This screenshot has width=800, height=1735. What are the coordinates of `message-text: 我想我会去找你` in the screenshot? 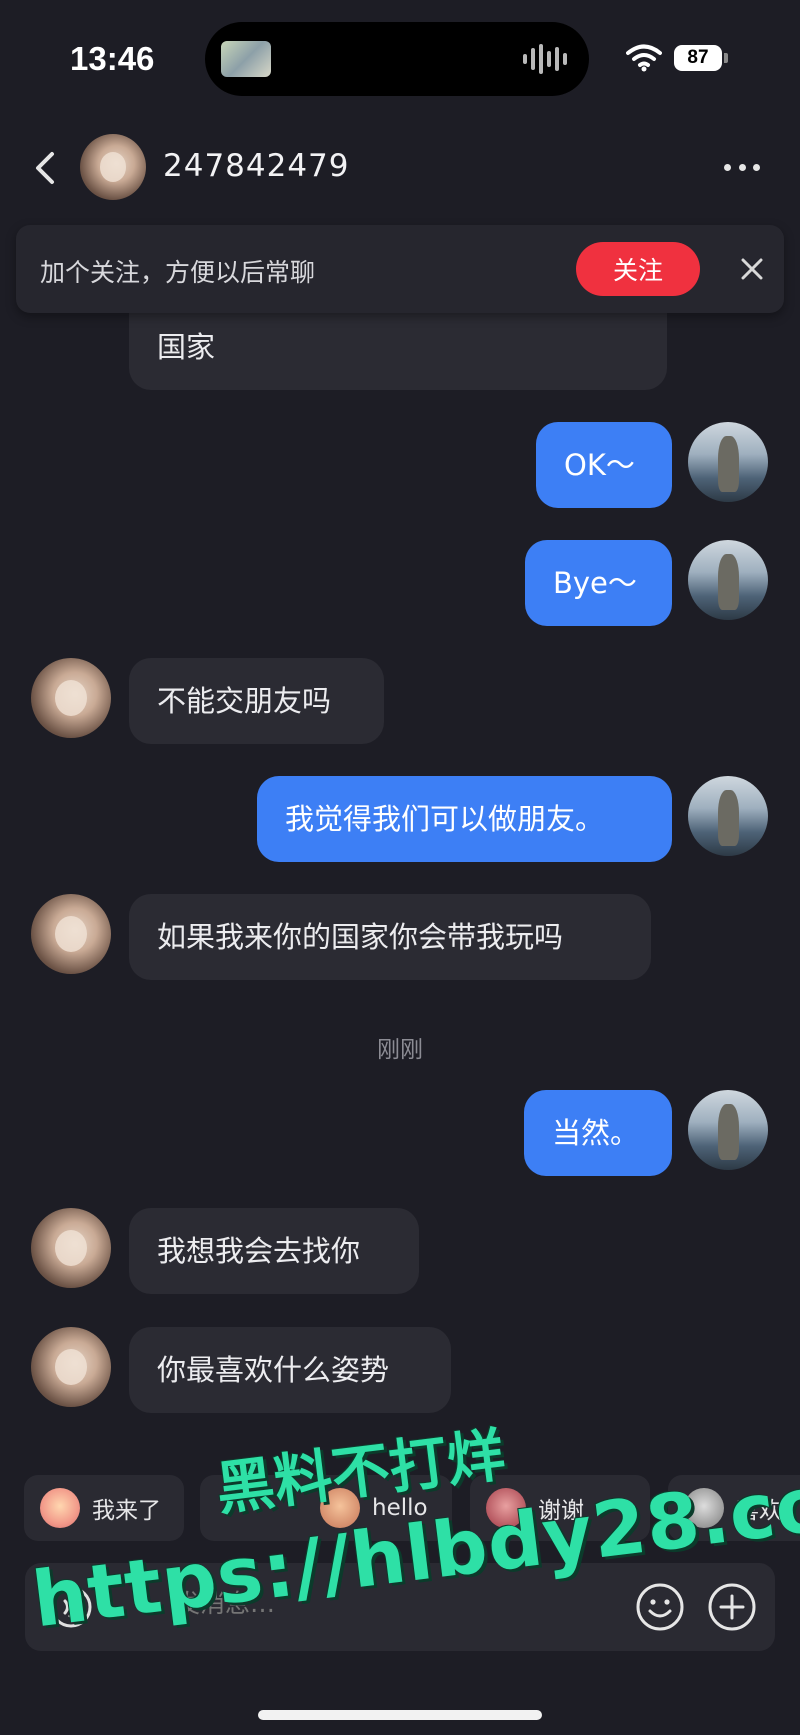 It's located at (259, 1251).